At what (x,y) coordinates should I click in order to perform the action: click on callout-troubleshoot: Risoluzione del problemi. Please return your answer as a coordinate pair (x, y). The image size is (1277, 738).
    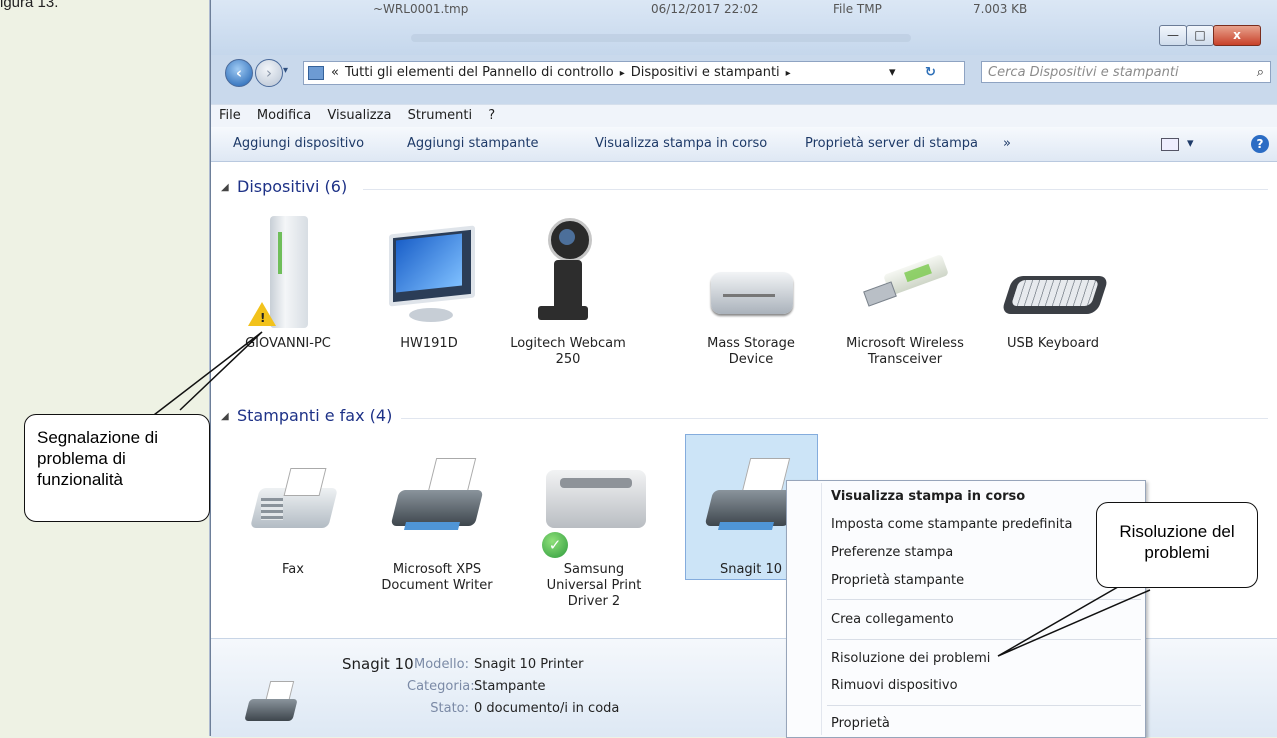
    Looking at the image, I should click on (1177, 545).